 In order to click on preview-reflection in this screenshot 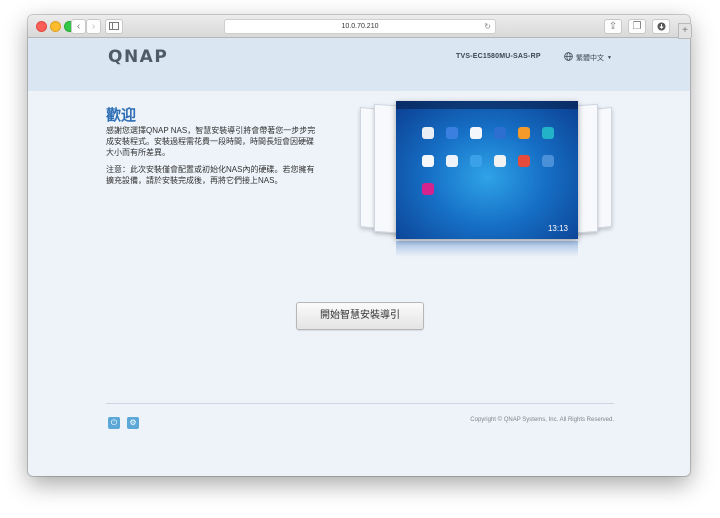, I will do `click(487, 249)`.